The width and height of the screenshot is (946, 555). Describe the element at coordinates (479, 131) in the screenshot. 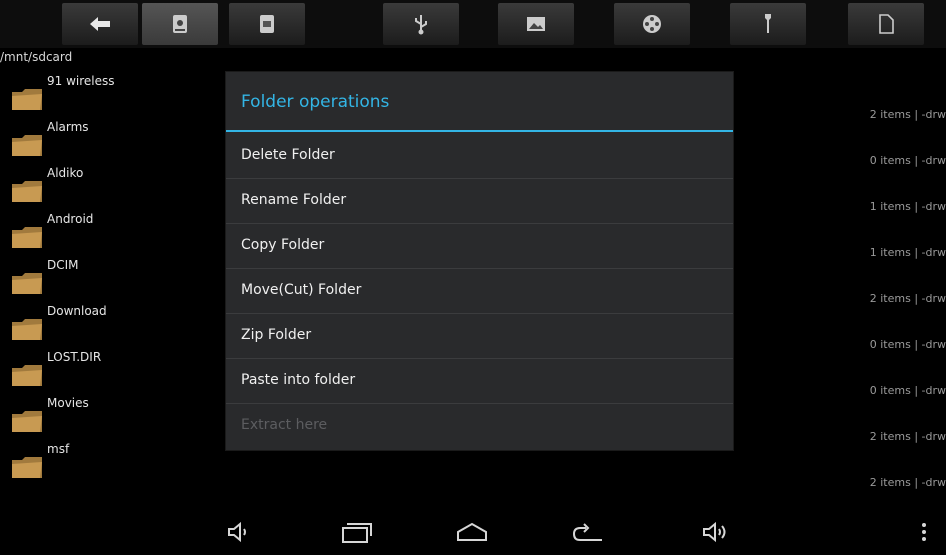

I see `dialog-divider` at that location.